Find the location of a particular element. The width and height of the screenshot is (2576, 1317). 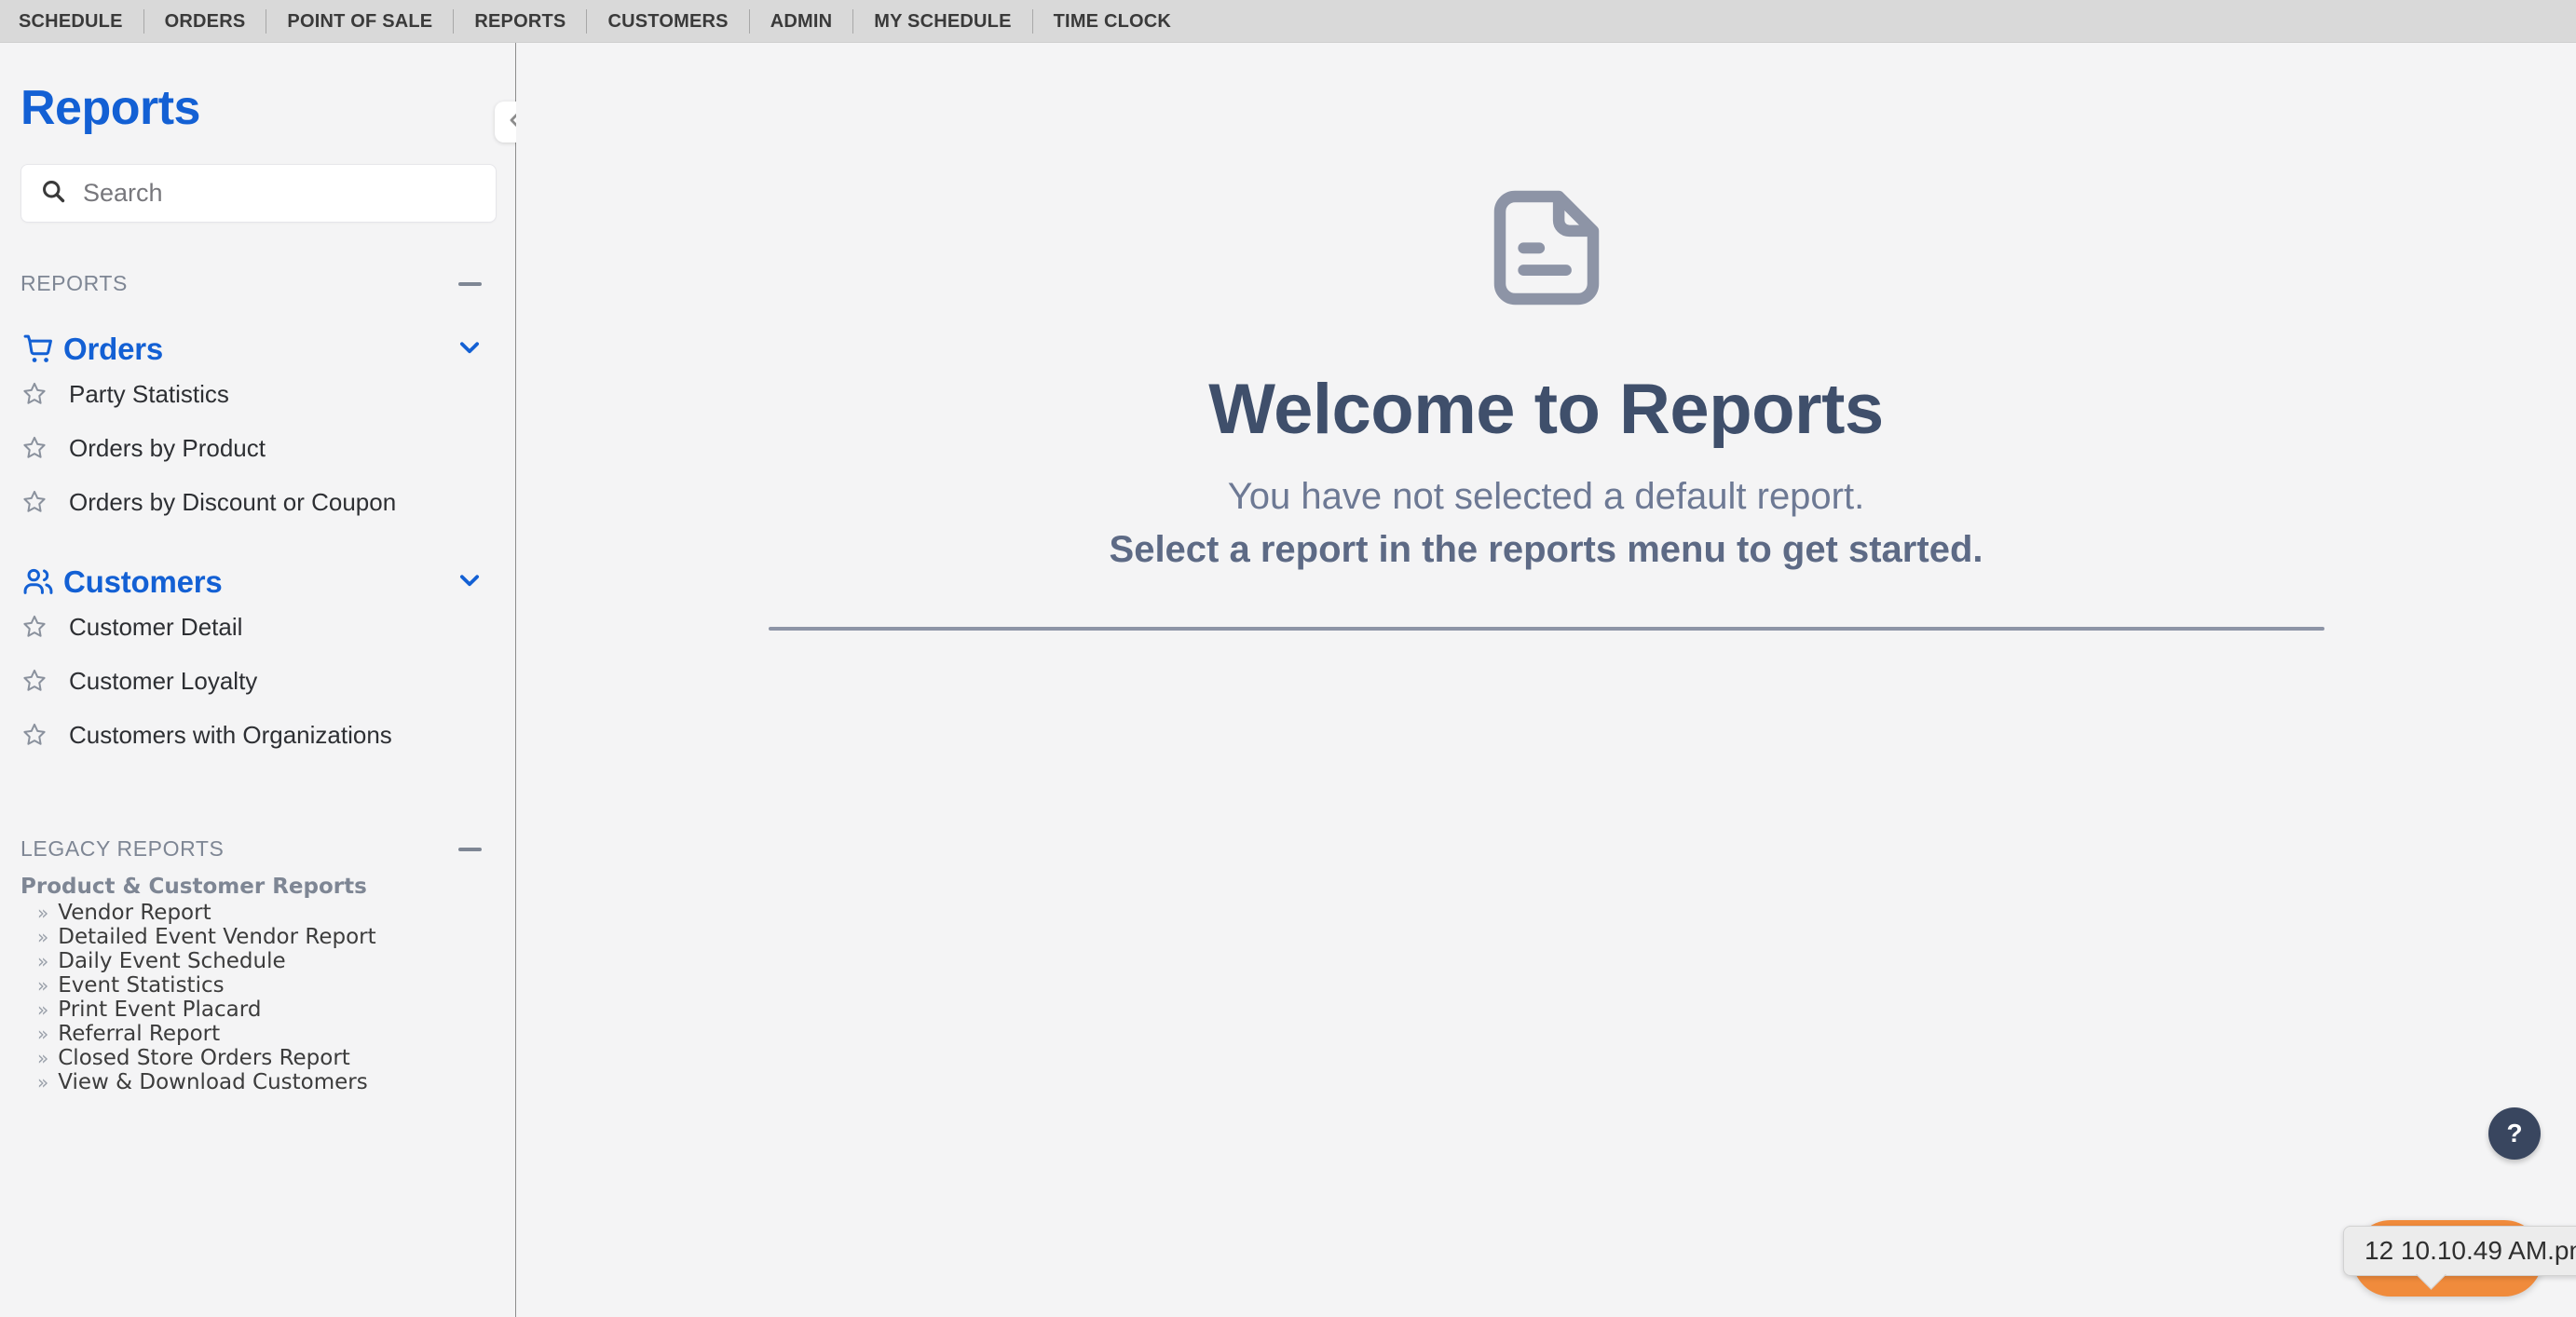

legacy-item-label: Daily Event Schedule is located at coordinates (172, 961).